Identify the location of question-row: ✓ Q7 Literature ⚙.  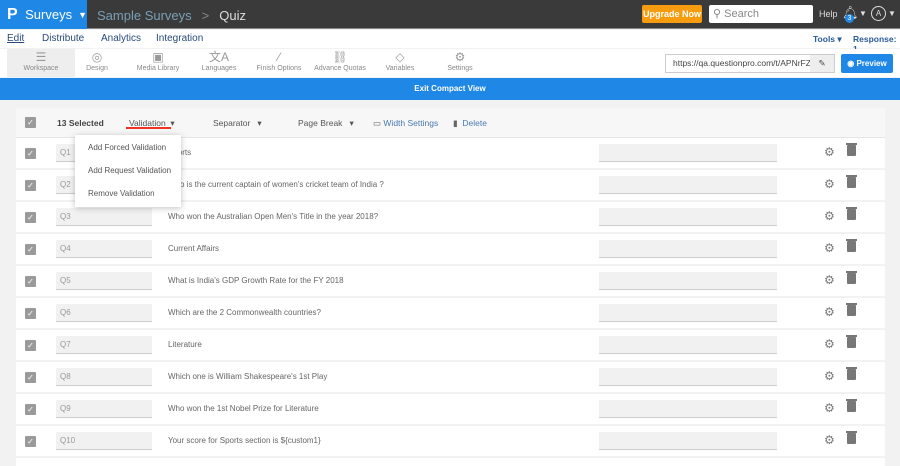
(450, 346).